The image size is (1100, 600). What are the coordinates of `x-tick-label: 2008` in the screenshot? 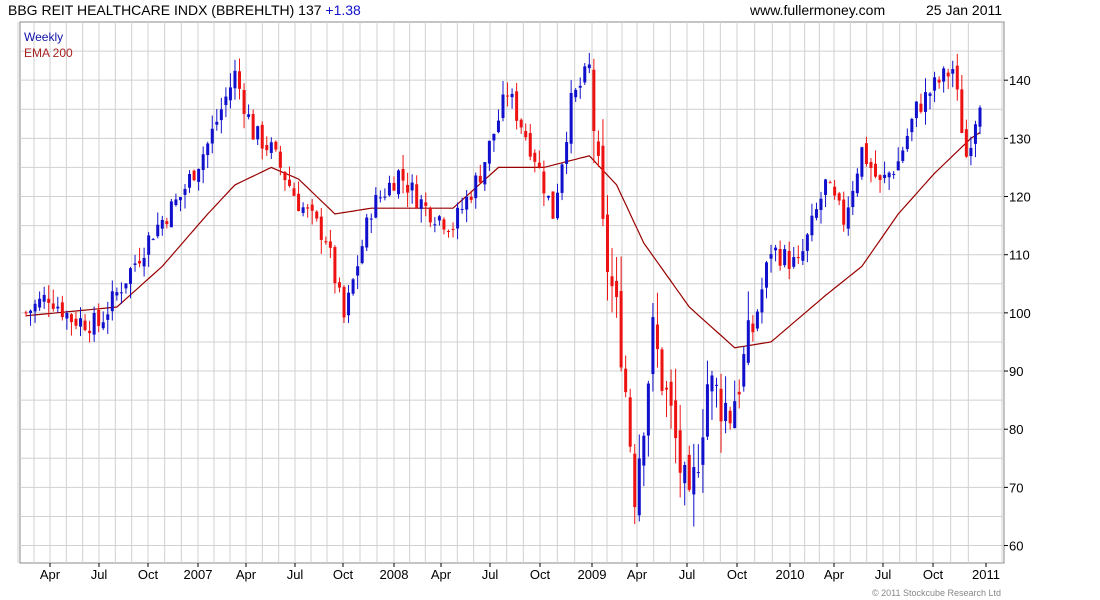 It's located at (394, 574).